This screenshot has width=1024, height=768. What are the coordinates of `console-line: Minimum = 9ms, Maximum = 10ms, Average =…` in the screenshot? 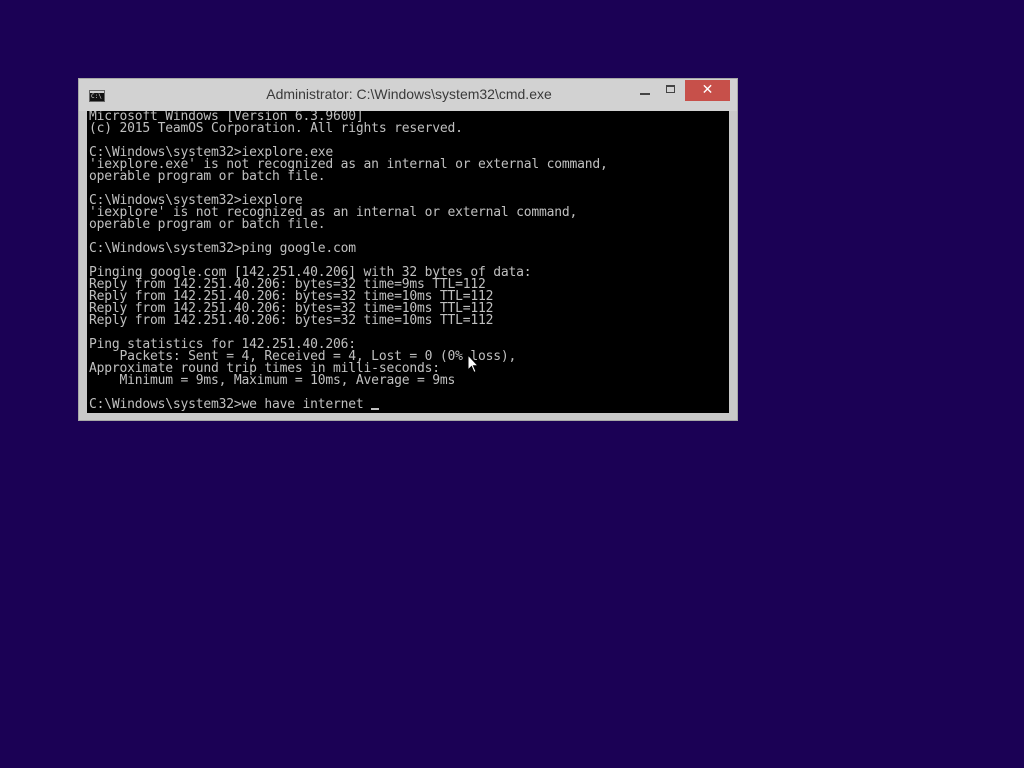 It's located at (272, 380).